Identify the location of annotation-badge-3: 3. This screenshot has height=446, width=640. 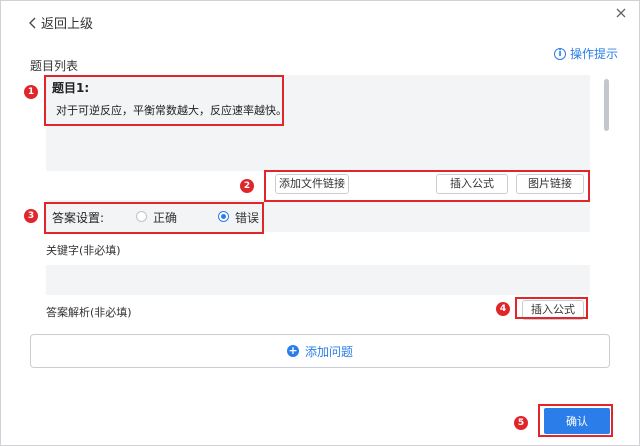
(31, 216).